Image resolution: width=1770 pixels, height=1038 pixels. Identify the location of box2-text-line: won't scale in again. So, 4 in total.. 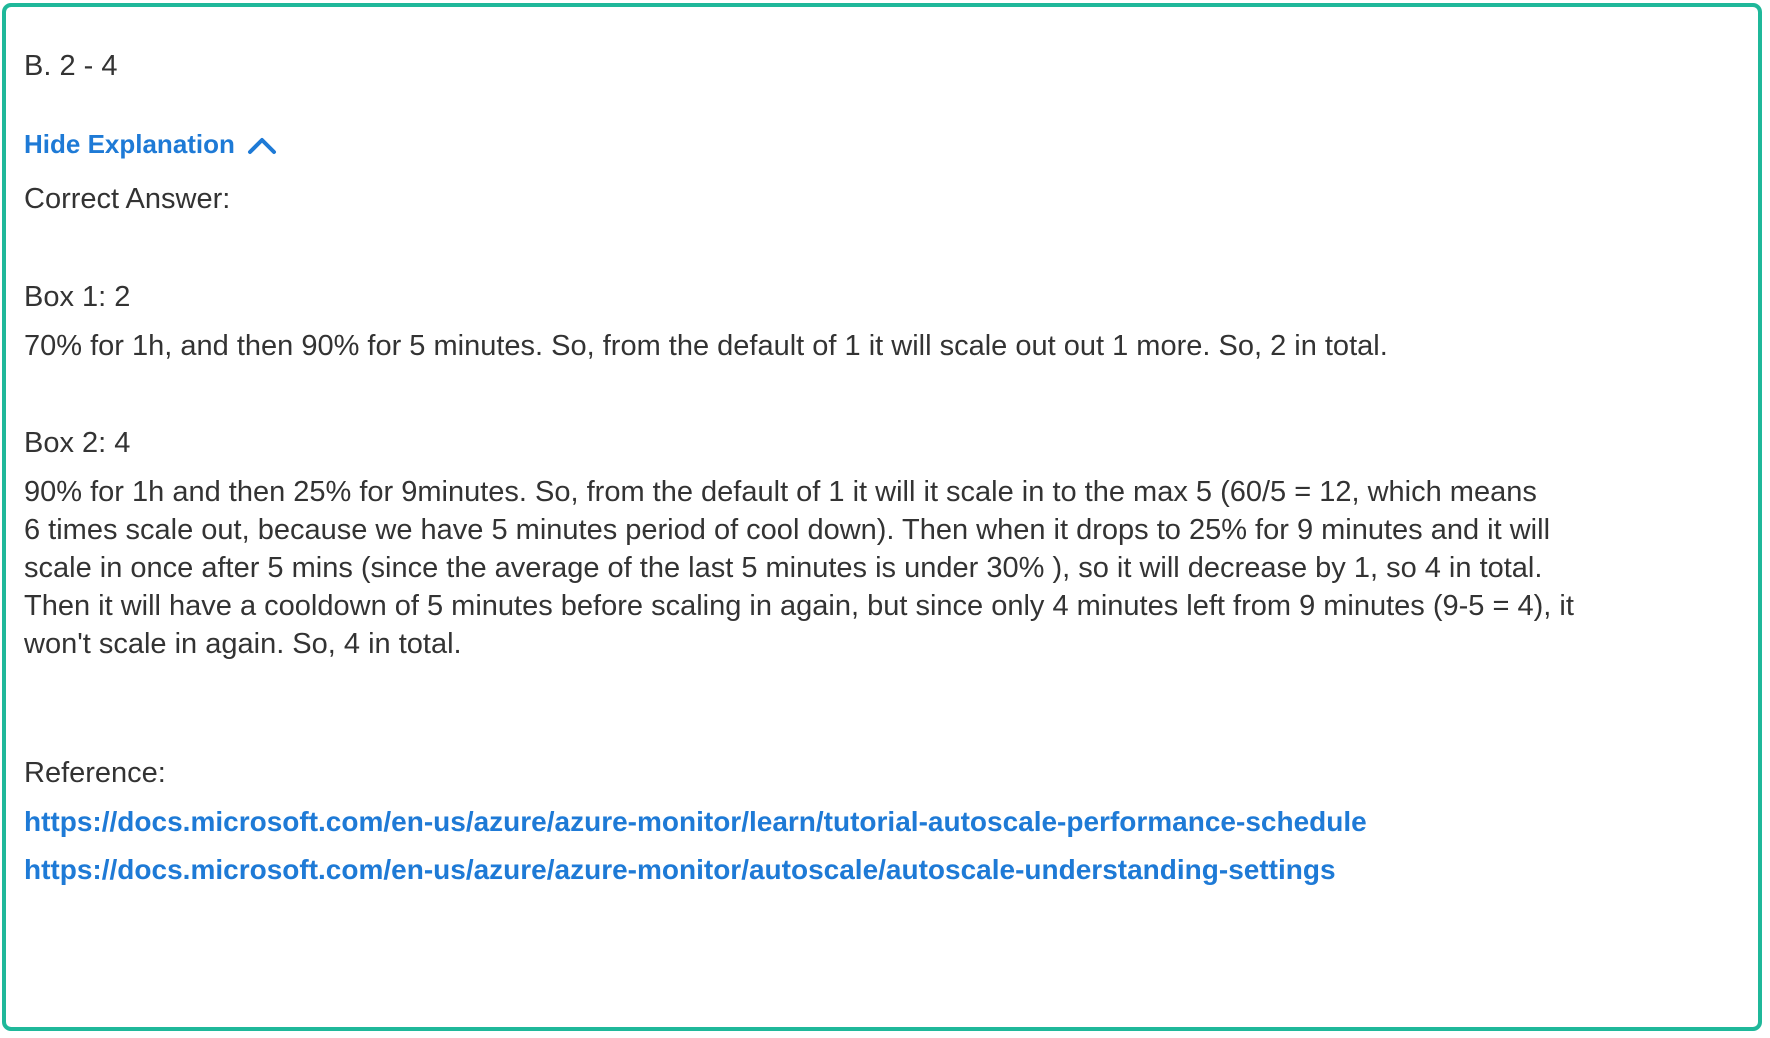
(243, 644).